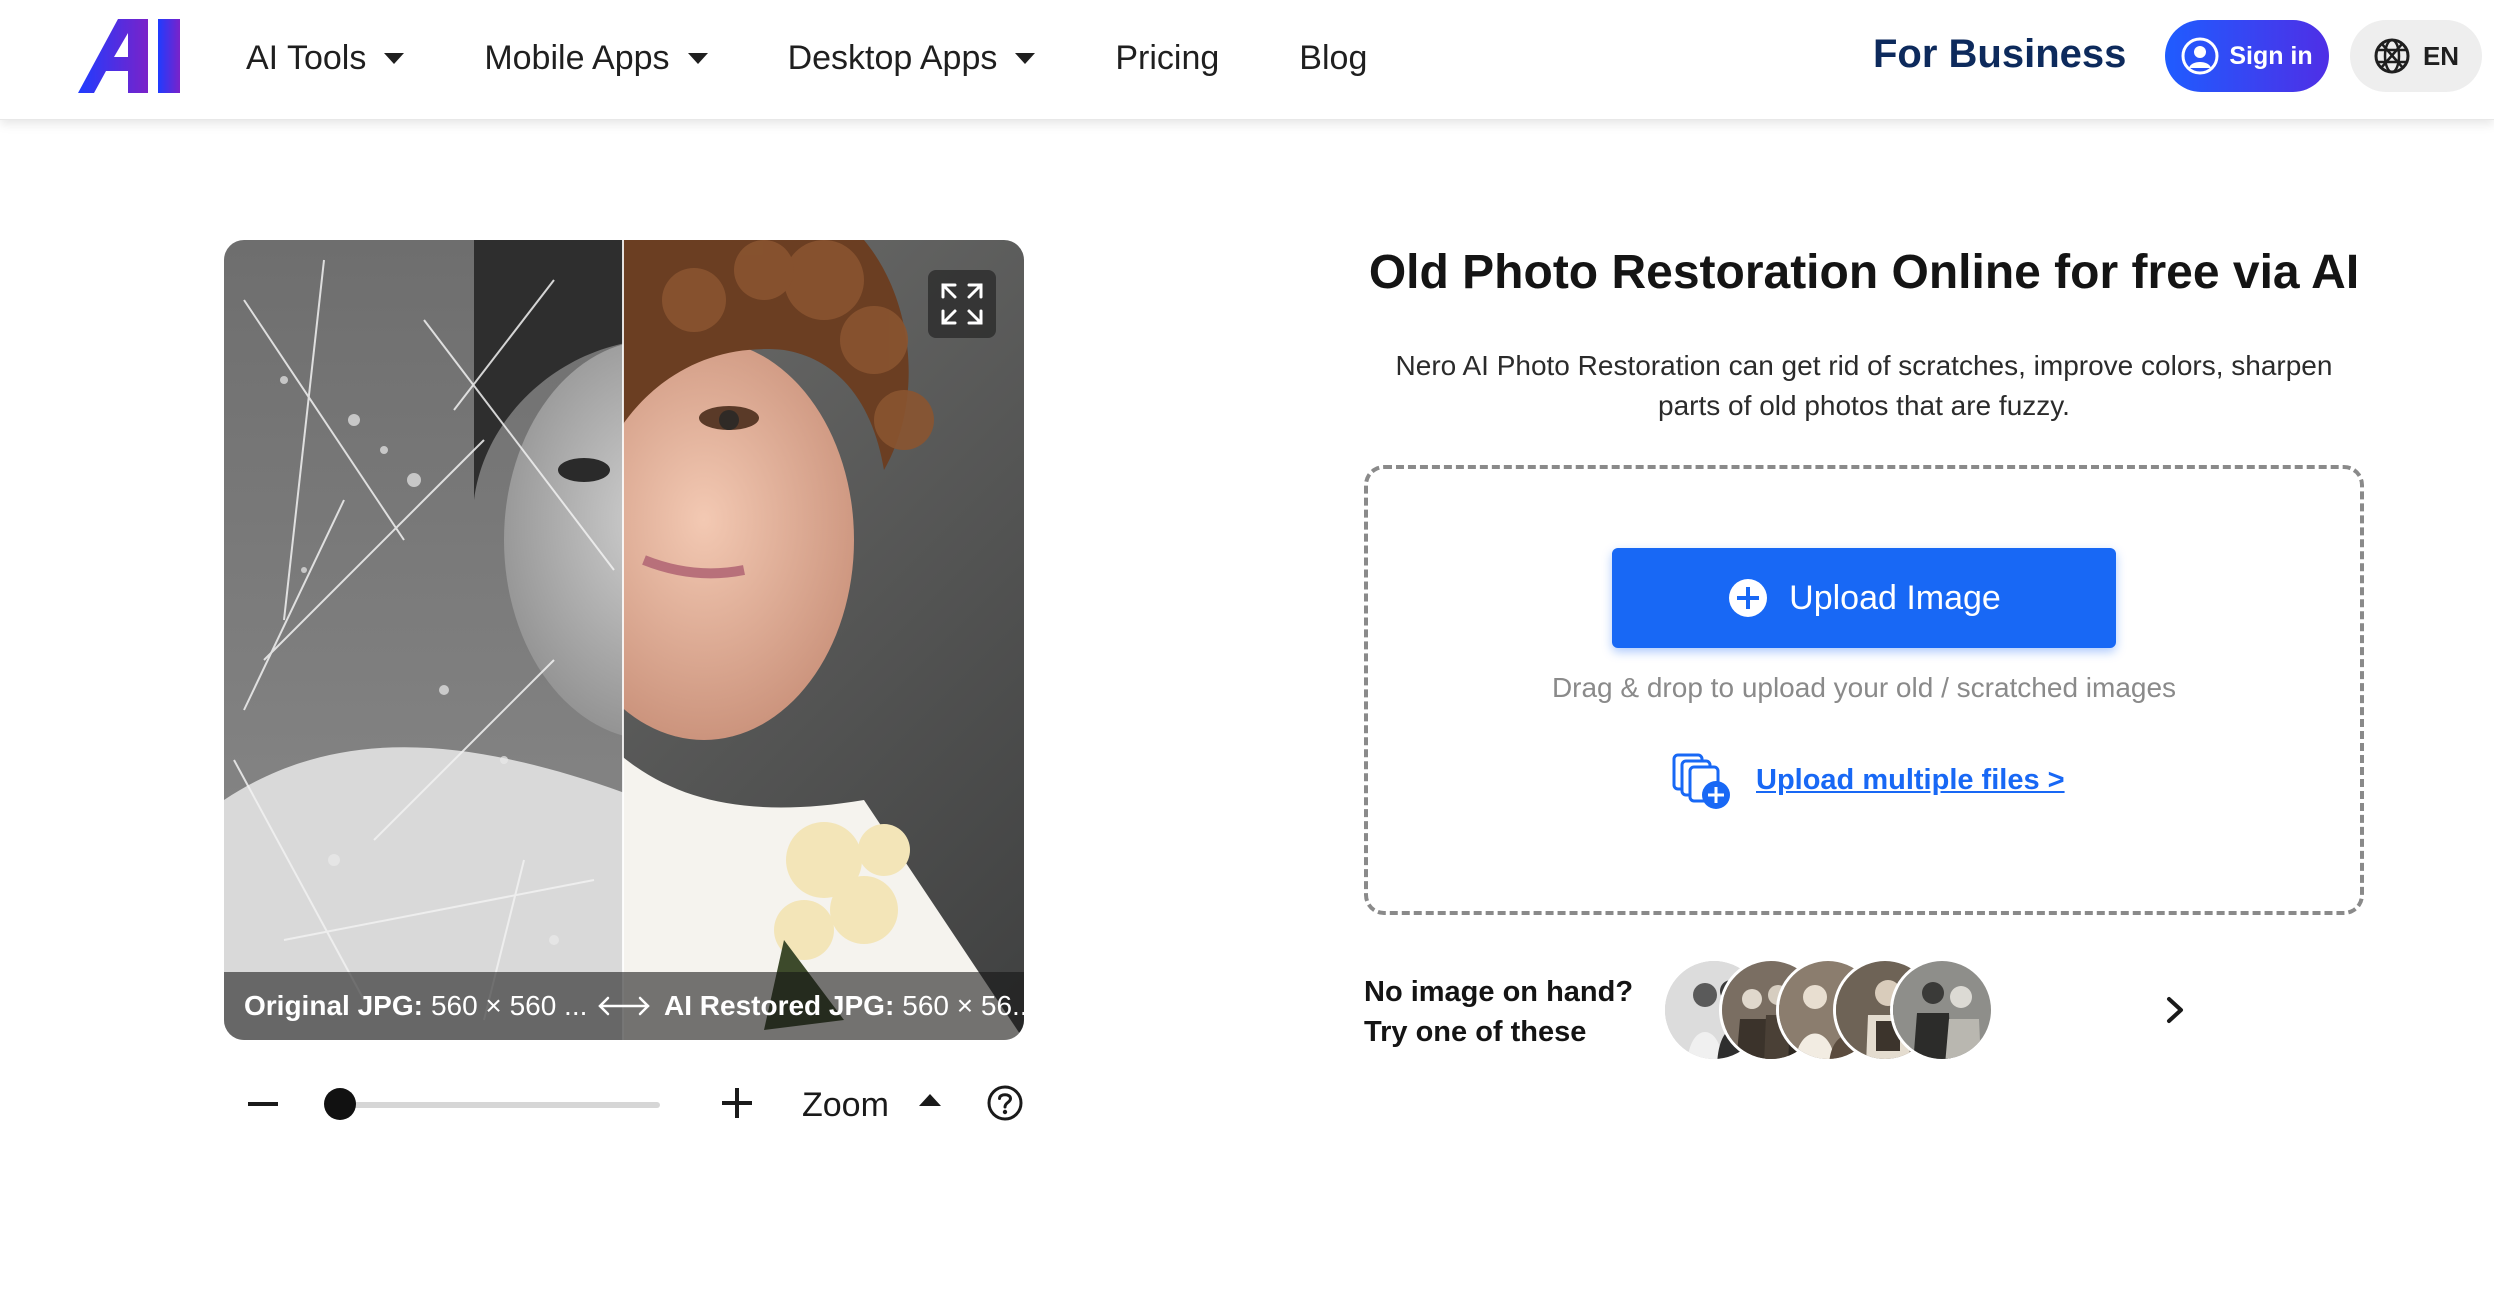  I want to click on language-selector: EN, so click(2416, 56).